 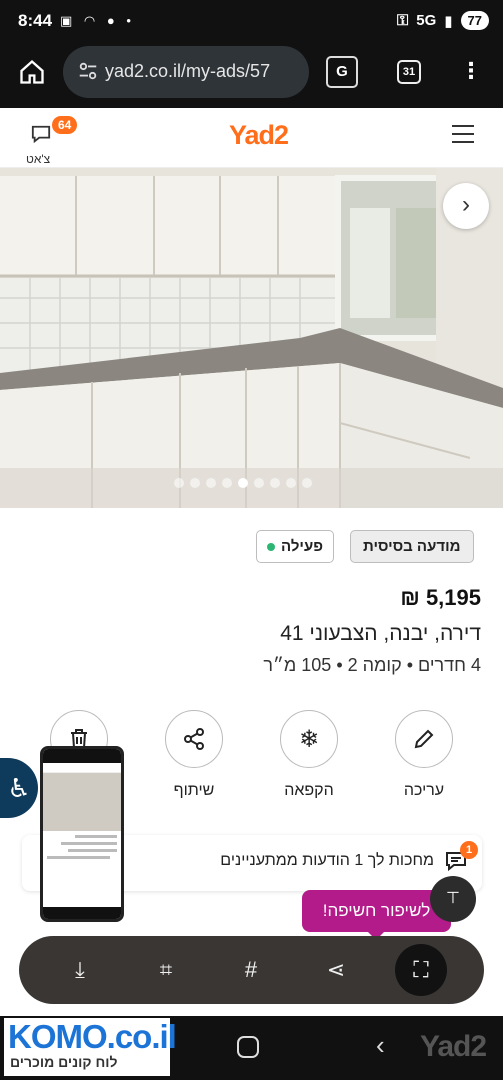 I want to click on chat-icon, so click(x=41, y=134).